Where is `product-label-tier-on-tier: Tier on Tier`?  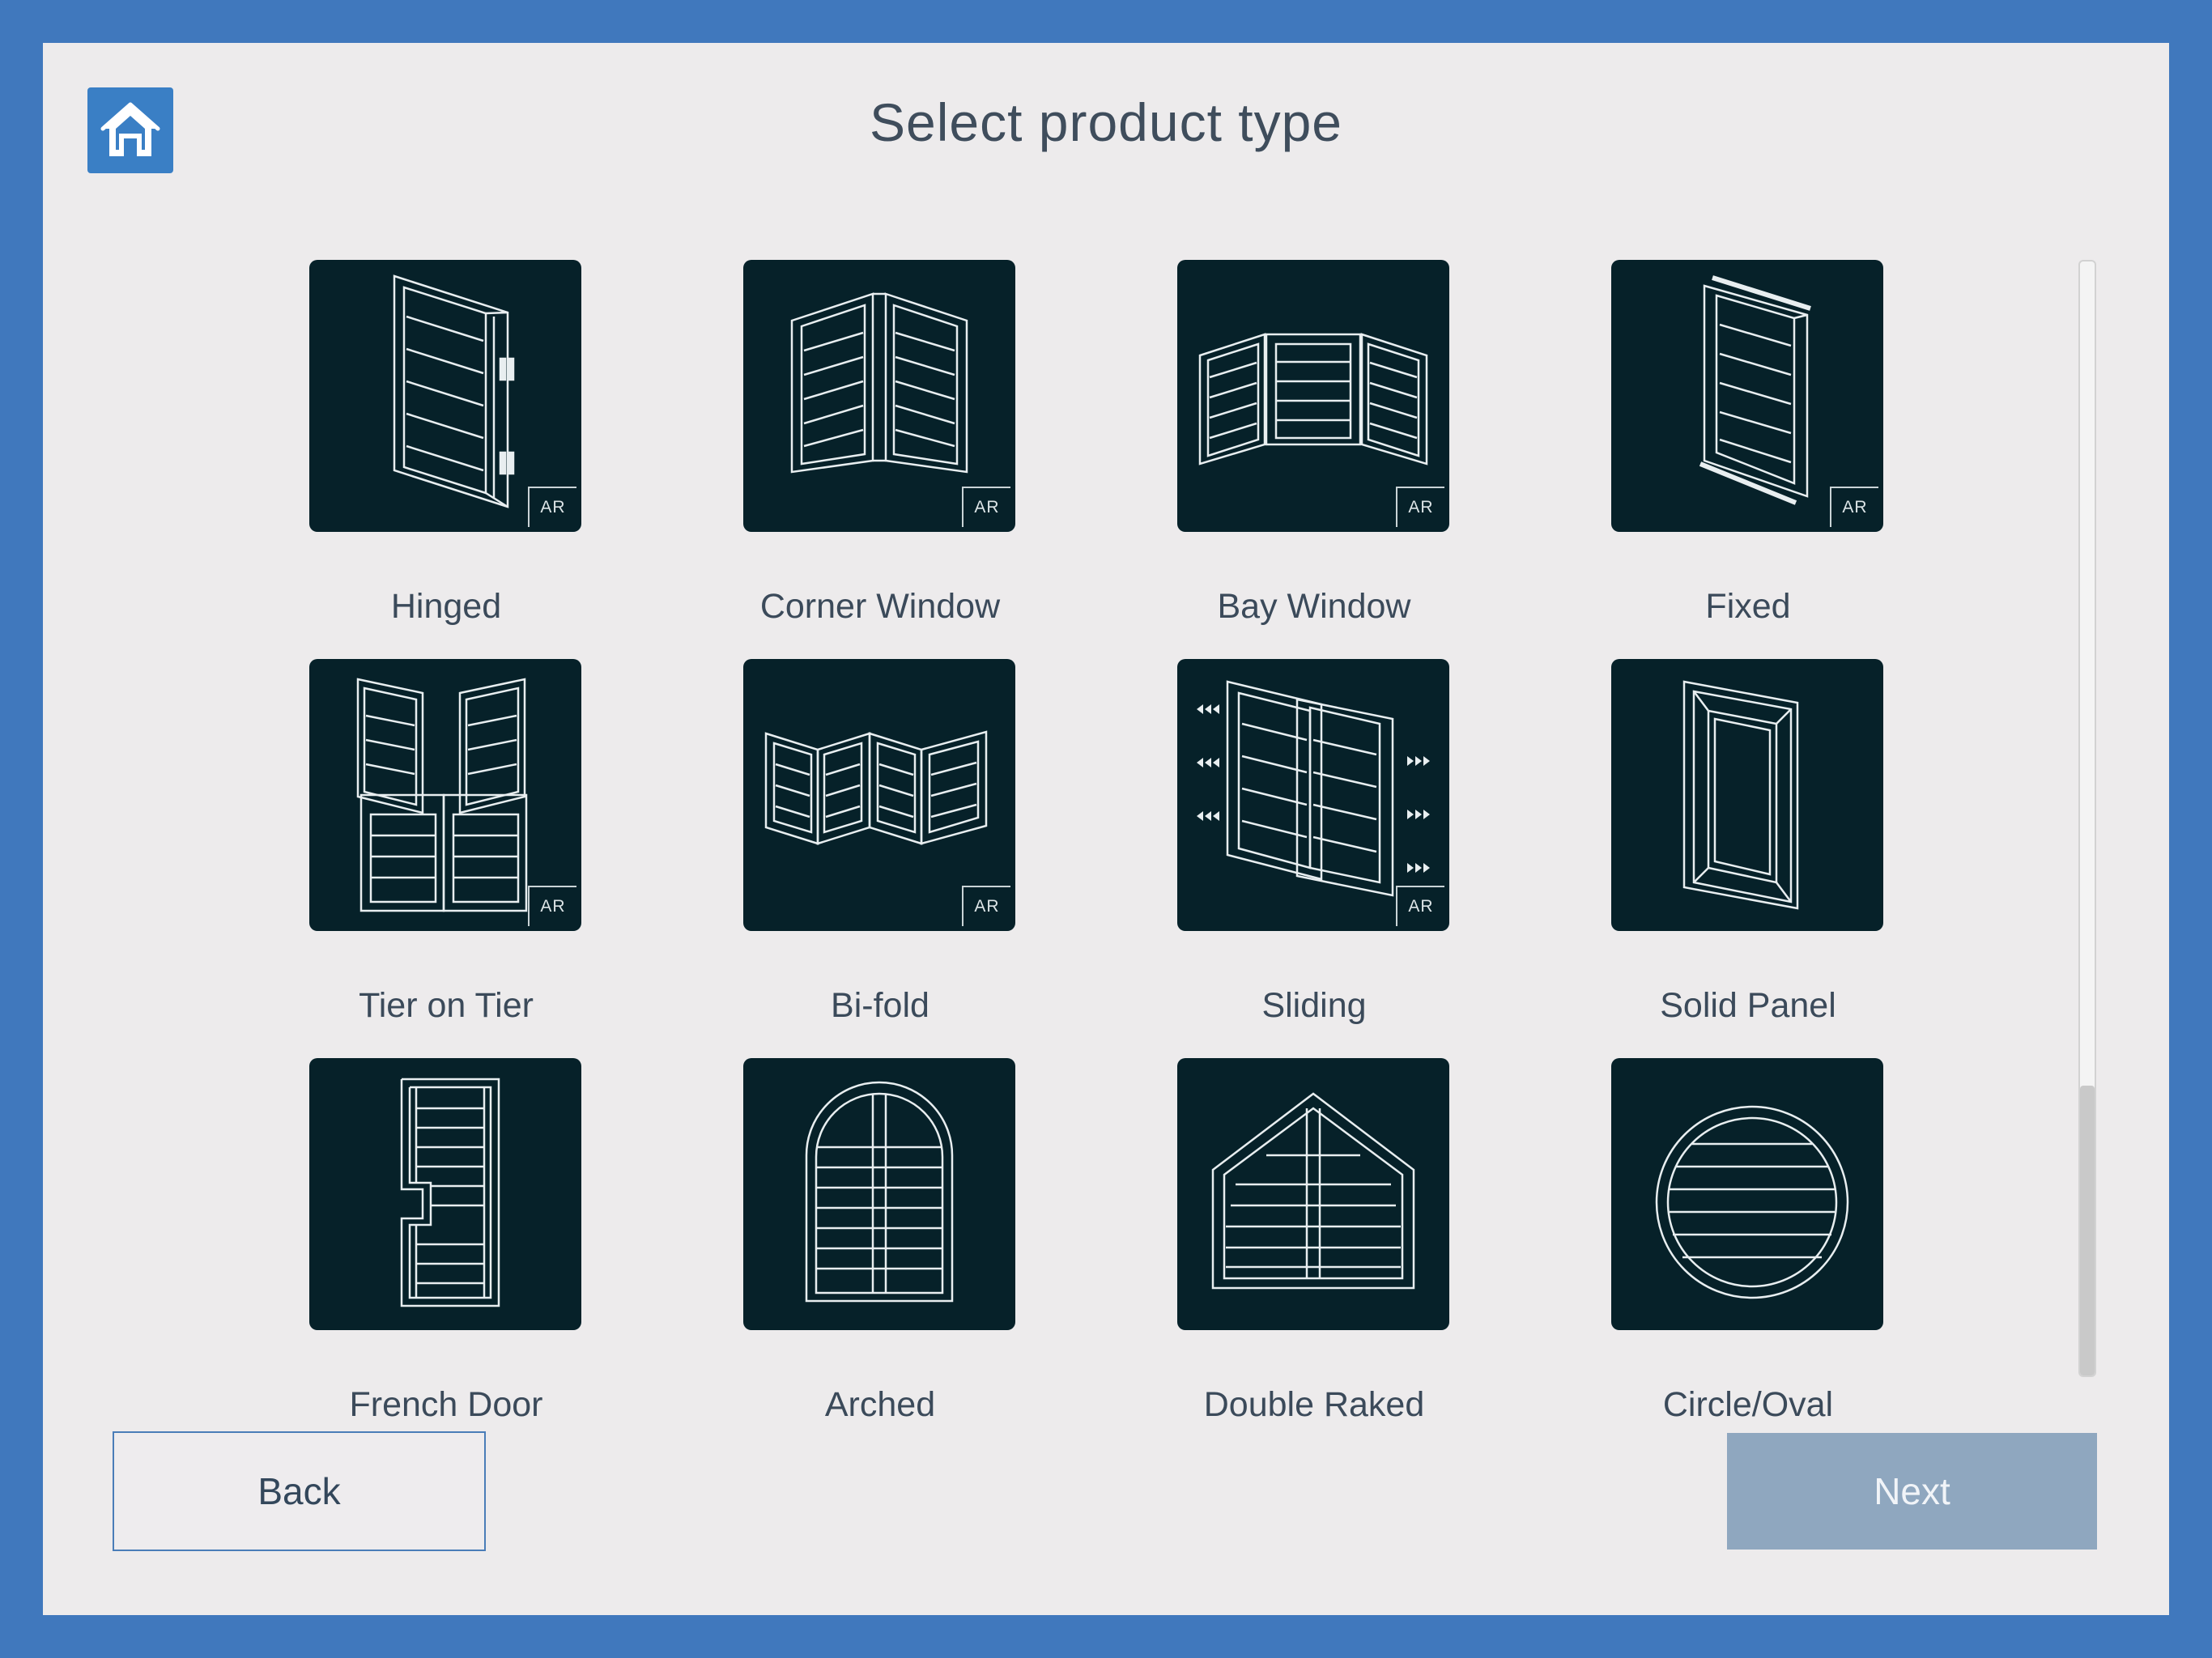 product-label-tier-on-tier: Tier on Tier is located at coordinates (447, 1006).